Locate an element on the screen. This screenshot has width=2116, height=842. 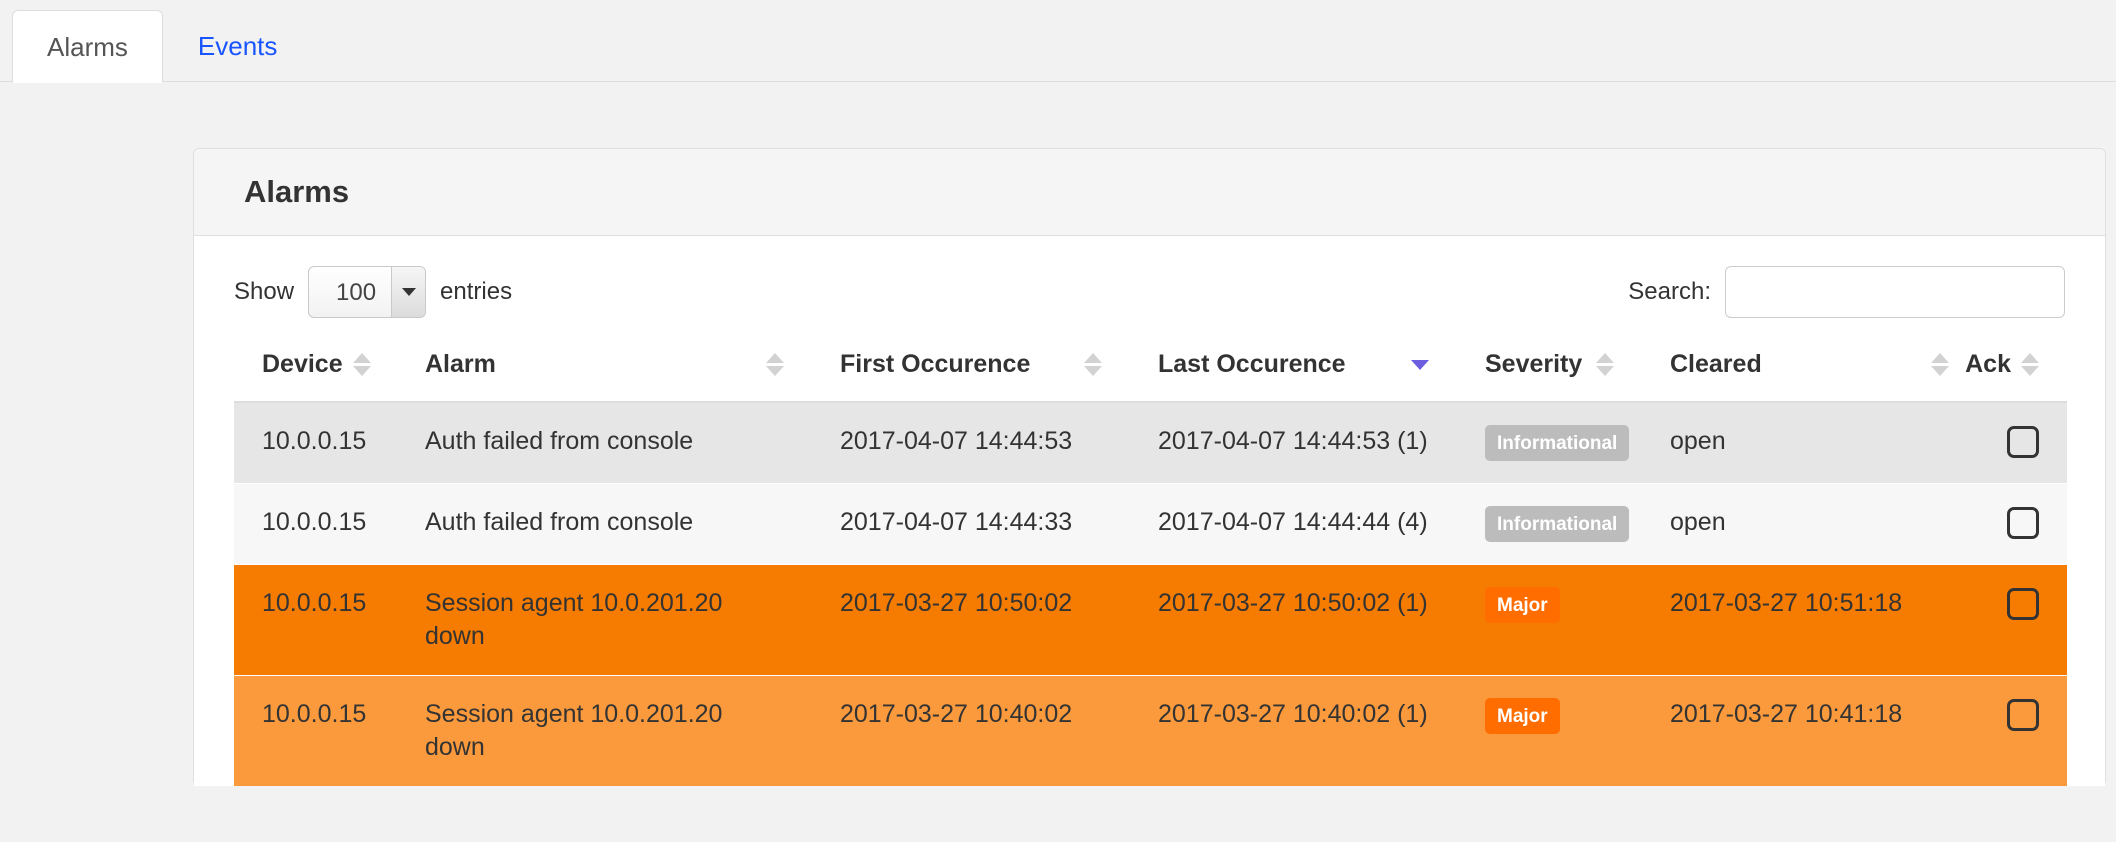
cell-first_occurence: 2017-04-07 14:44:33 is located at coordinates (971, 524).